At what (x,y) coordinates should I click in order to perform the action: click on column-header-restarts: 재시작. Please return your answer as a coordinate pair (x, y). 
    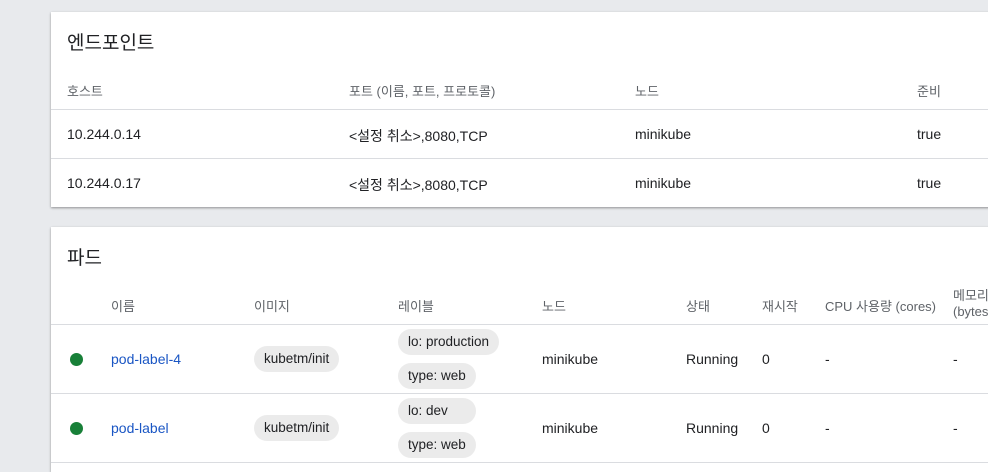
    Looking at the image, I should click on (780, 306).